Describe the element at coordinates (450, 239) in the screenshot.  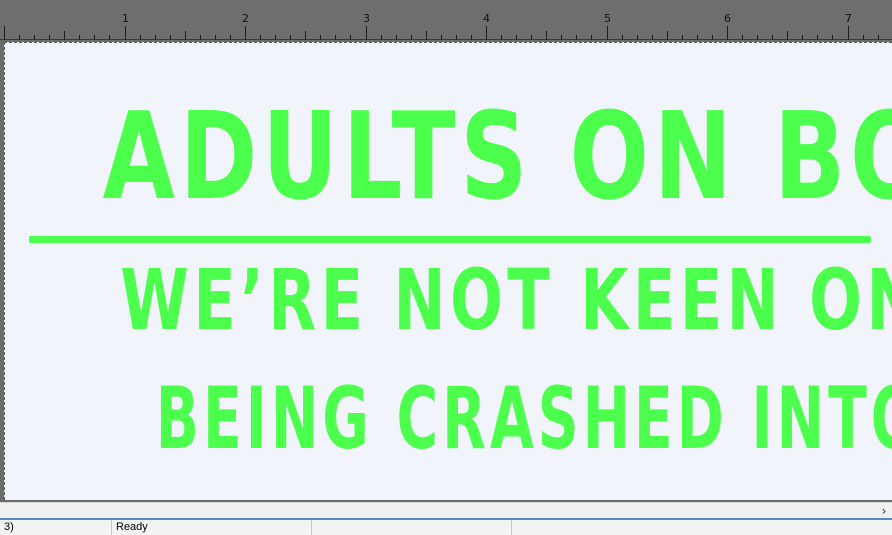
I see `sign-underline` at that location.